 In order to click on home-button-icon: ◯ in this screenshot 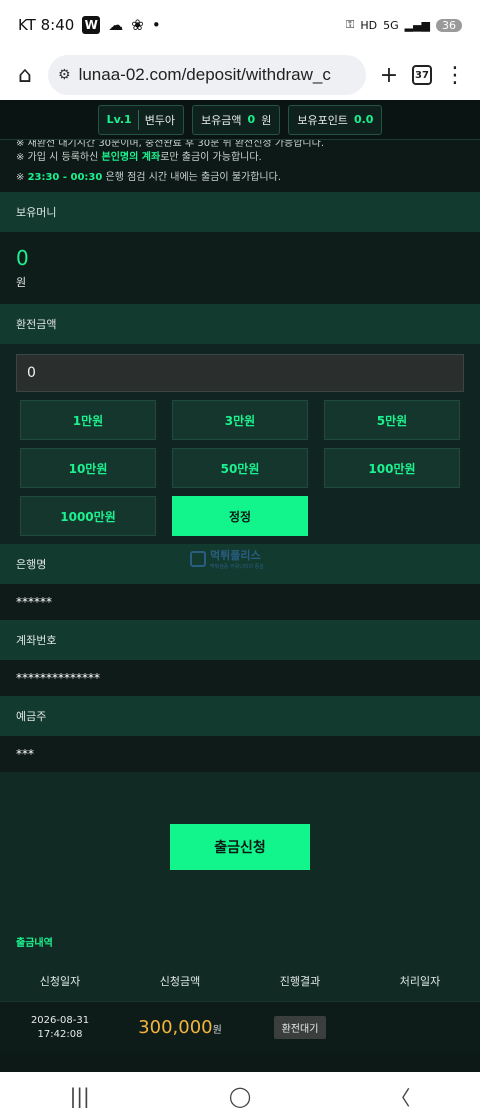, I will do `click(240, 1096)`.